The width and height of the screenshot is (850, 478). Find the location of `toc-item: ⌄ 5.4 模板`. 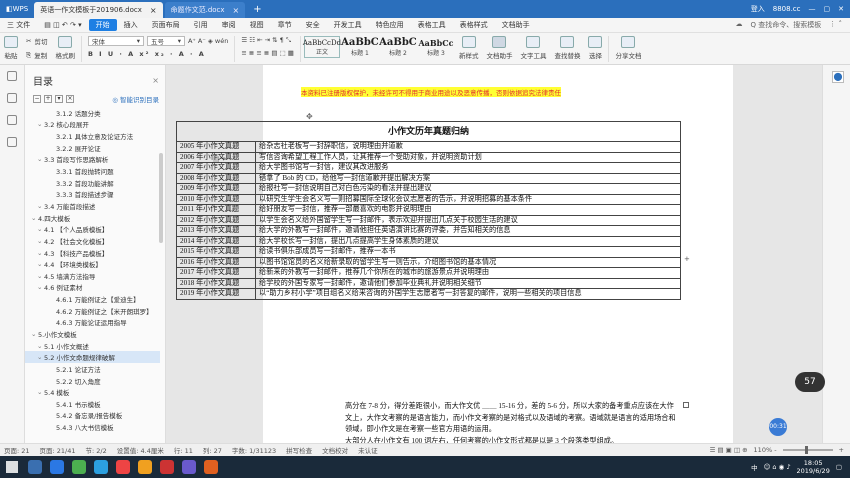

toc-item: ⌄ 5.4 模板 is located at coordinates (92, 392).